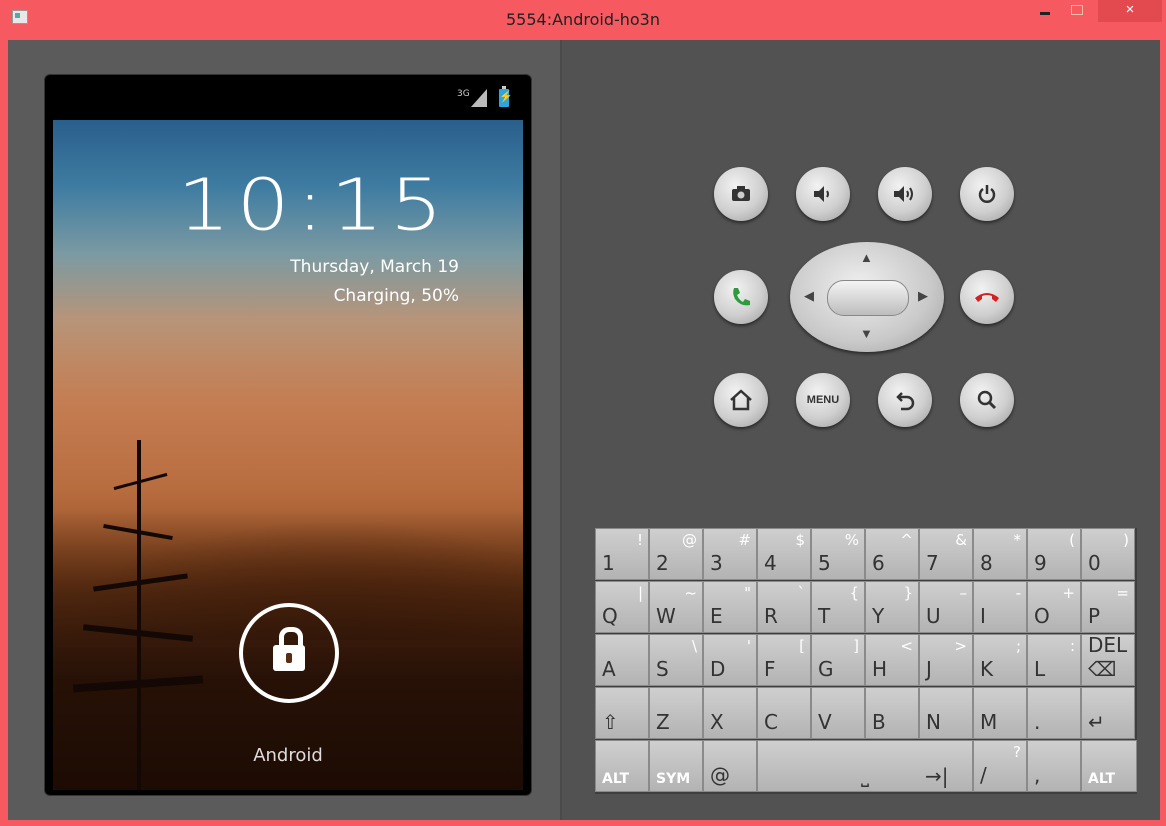  I want to click on key-label: M, so click(989, 722).